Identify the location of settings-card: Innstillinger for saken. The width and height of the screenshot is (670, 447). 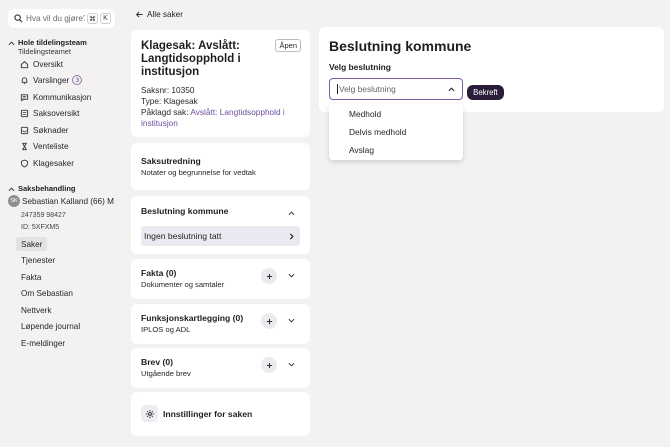
(220, 414).